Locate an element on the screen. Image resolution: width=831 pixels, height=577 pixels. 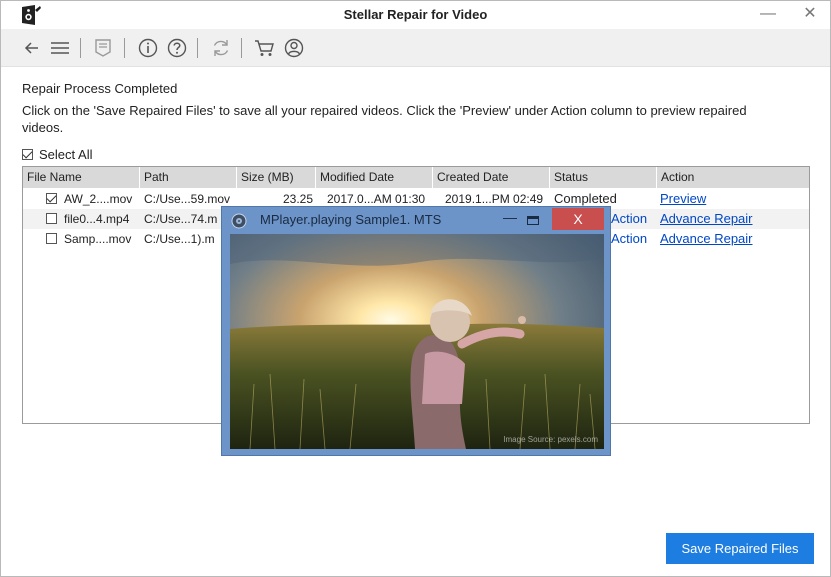
save-repaired-files-button: Save Repaired Files is located at coordinates (740, 548).